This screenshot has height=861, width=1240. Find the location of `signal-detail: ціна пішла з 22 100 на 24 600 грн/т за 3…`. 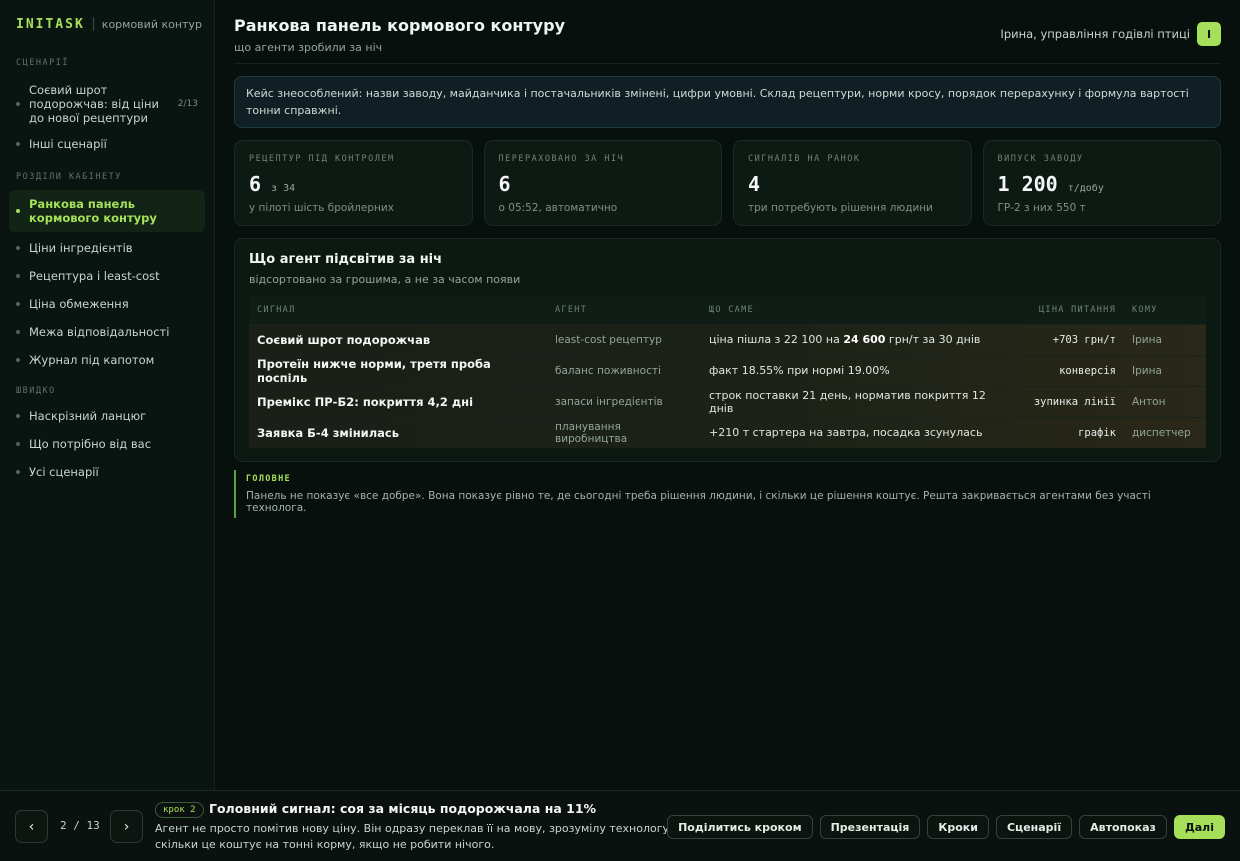

signal-detail: ціна пішла з 22 100 на 24 600 грн/т за 3… is located at coordinates (850, 339).